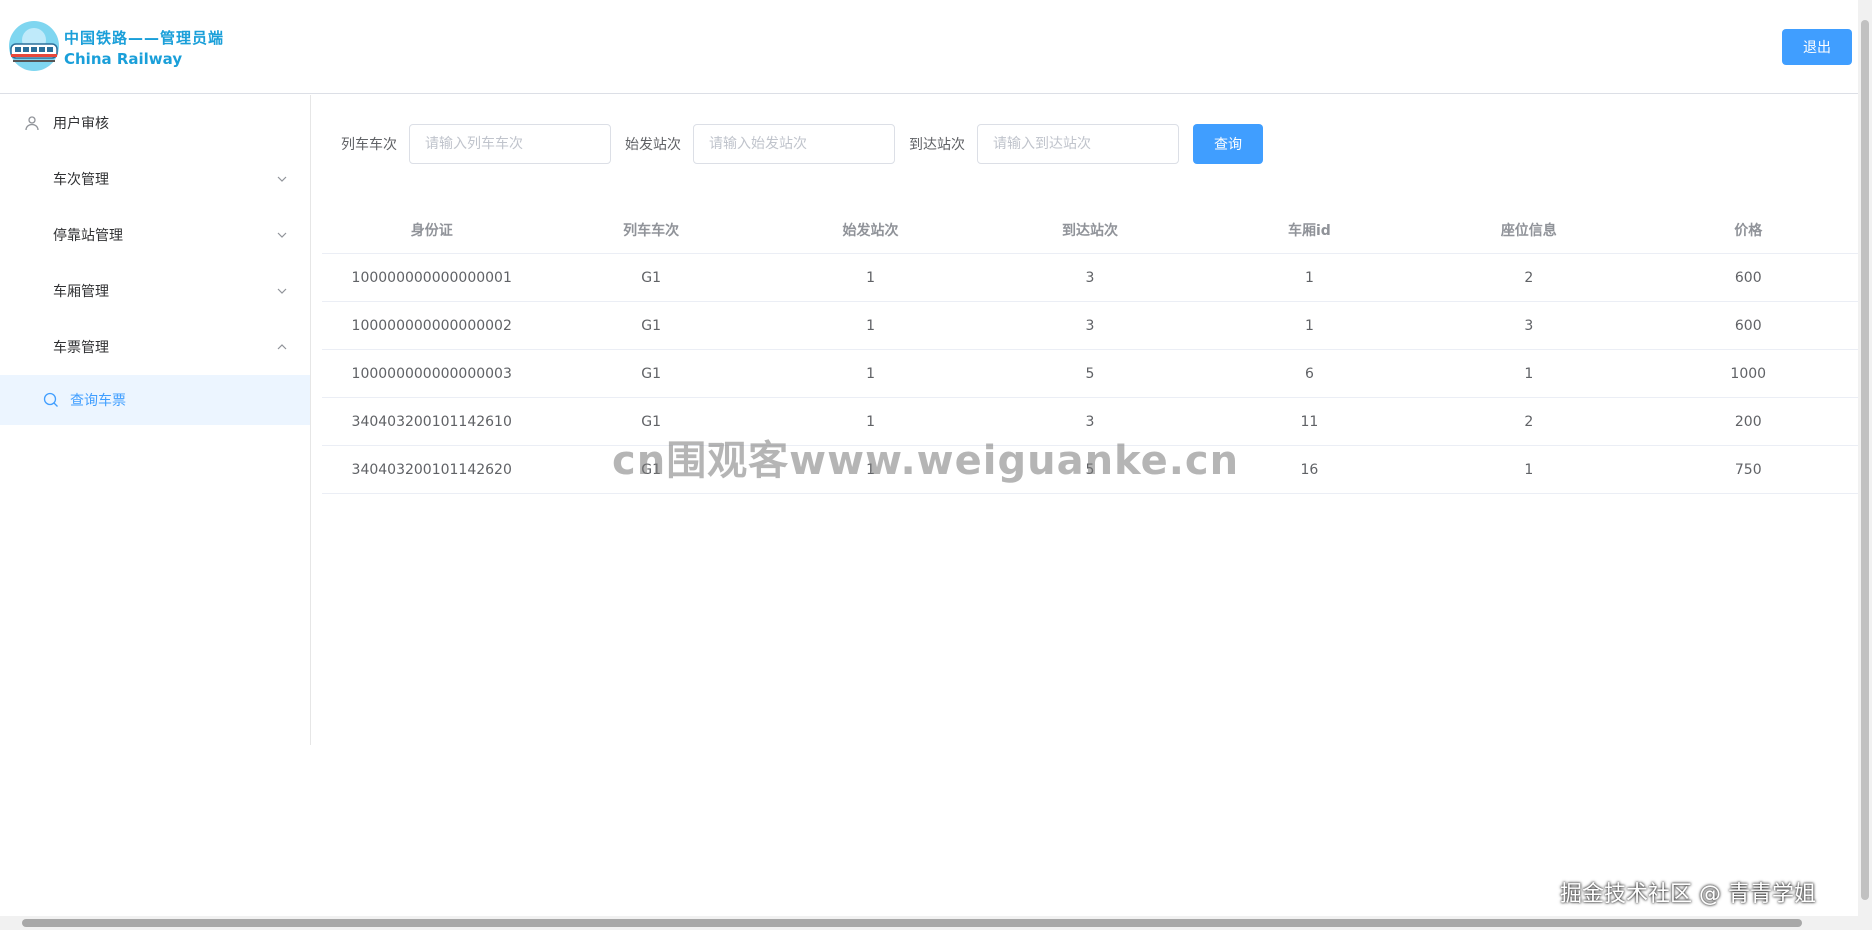 This screenshot has height=930, width=1872. What do you see at coordinates (155, 291) in the screenshot?
I see `sidebar-item-carriage-management: 车厢管理` at bounding box center [155, 291].